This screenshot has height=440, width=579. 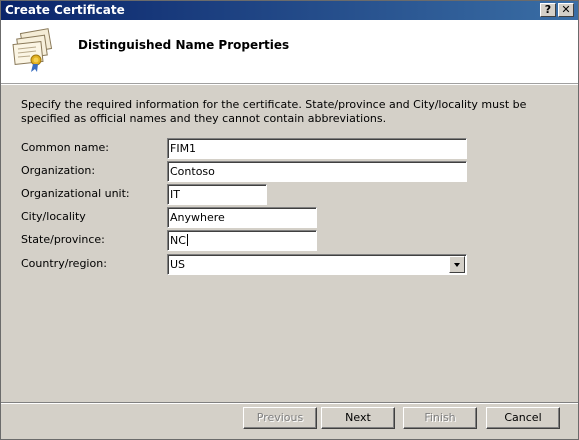 I want to click on window-title: Create Certificate, so click(x=65, y=10).